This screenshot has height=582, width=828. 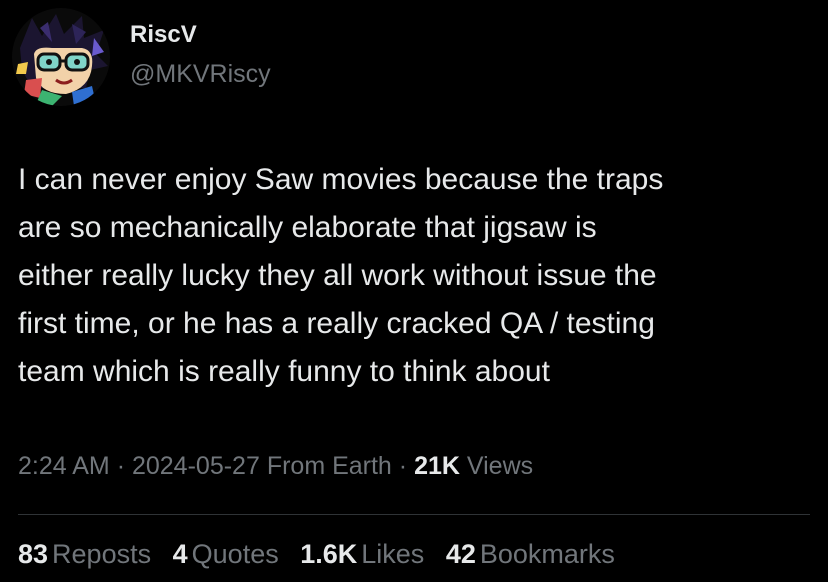 I want to click on avatar, so click(x=61, y=57).